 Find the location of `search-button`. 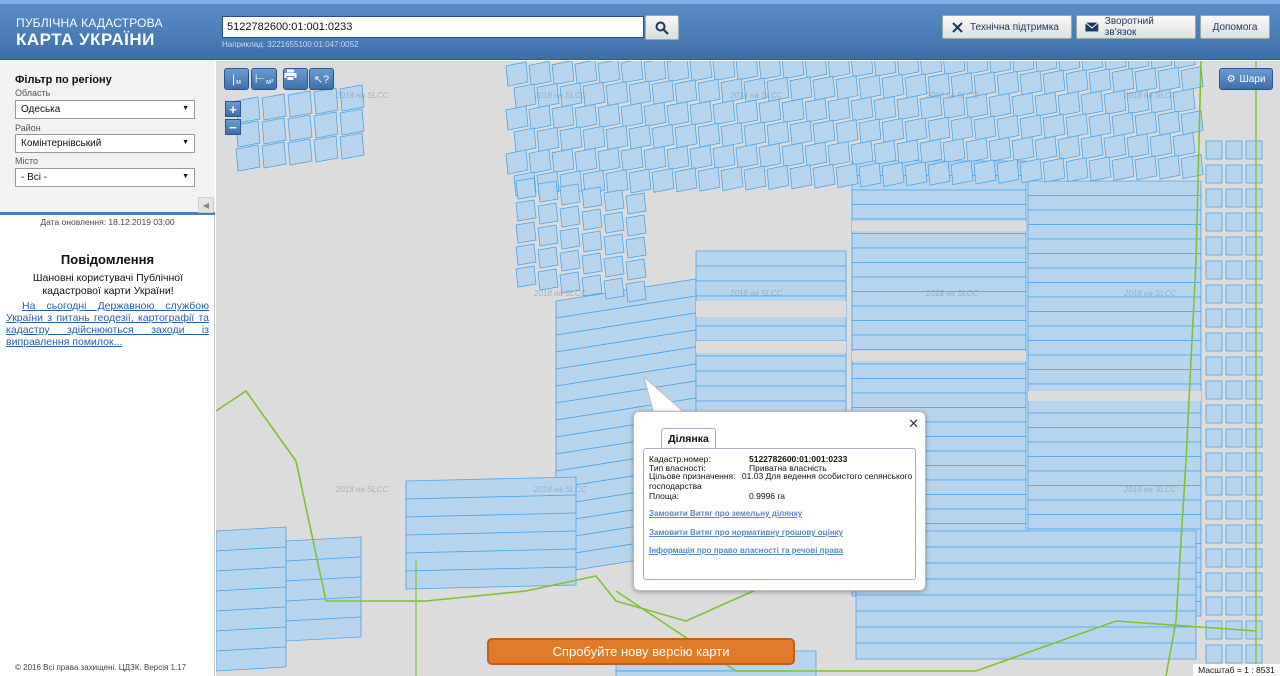

search-button is located at coordinates (662, 27).